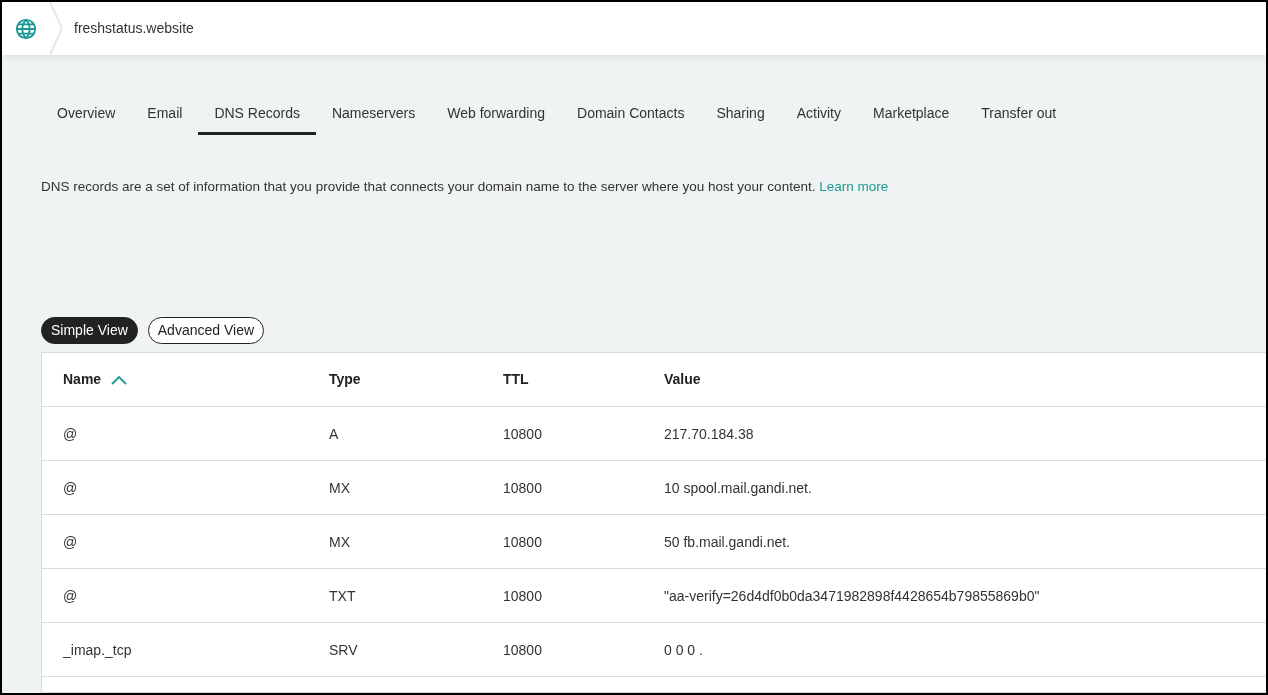 This screenshot has height=695, width=1268. Describe the element at coordinates (727, 541) in the screenshot. I see `table-cell: 50 fb.mail.gandi.net.` at that location.